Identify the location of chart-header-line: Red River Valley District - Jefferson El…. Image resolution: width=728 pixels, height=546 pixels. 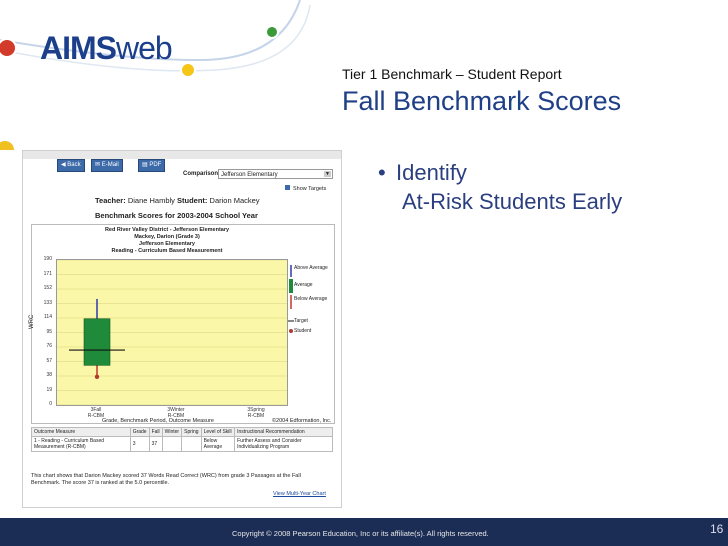
(167, 230).